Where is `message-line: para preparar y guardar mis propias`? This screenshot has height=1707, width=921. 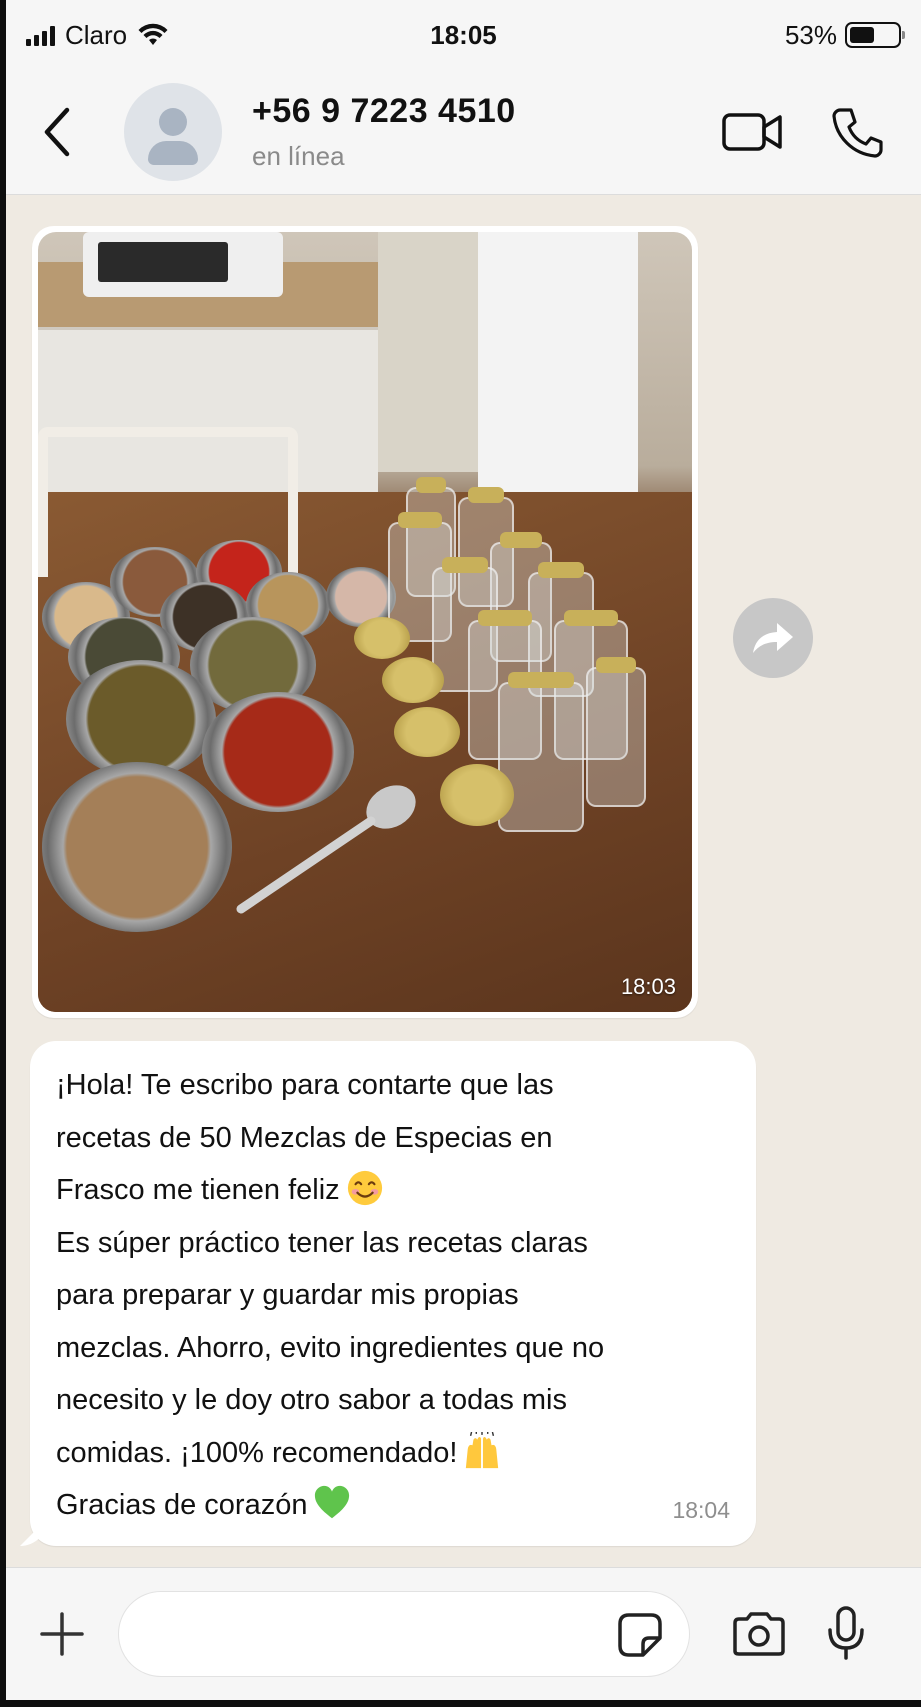
message-line: para preparar y guardar mis propias is located at coordinates (287, 1295).